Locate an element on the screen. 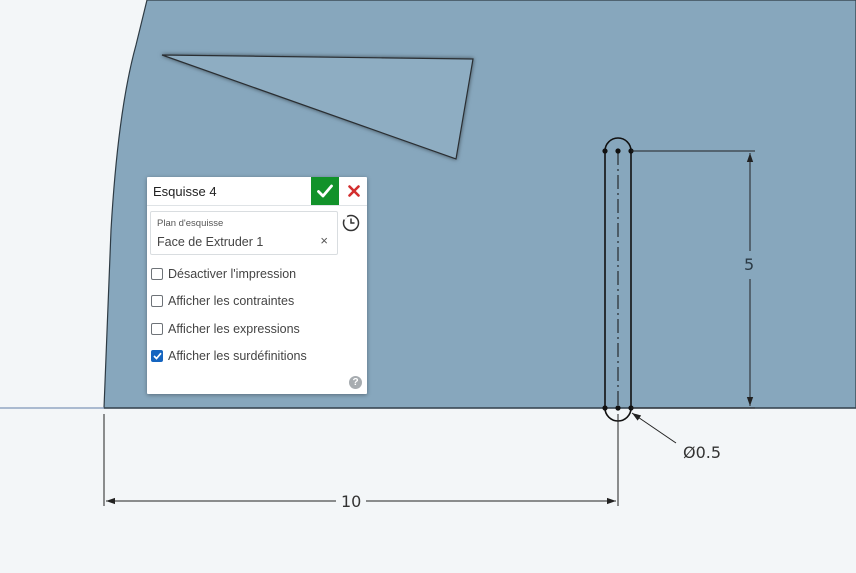 Image resolution: width=856 pixels, height=573 pixels. option-show-expressions: Afficher les expressions is located at coordinates (225, 329).